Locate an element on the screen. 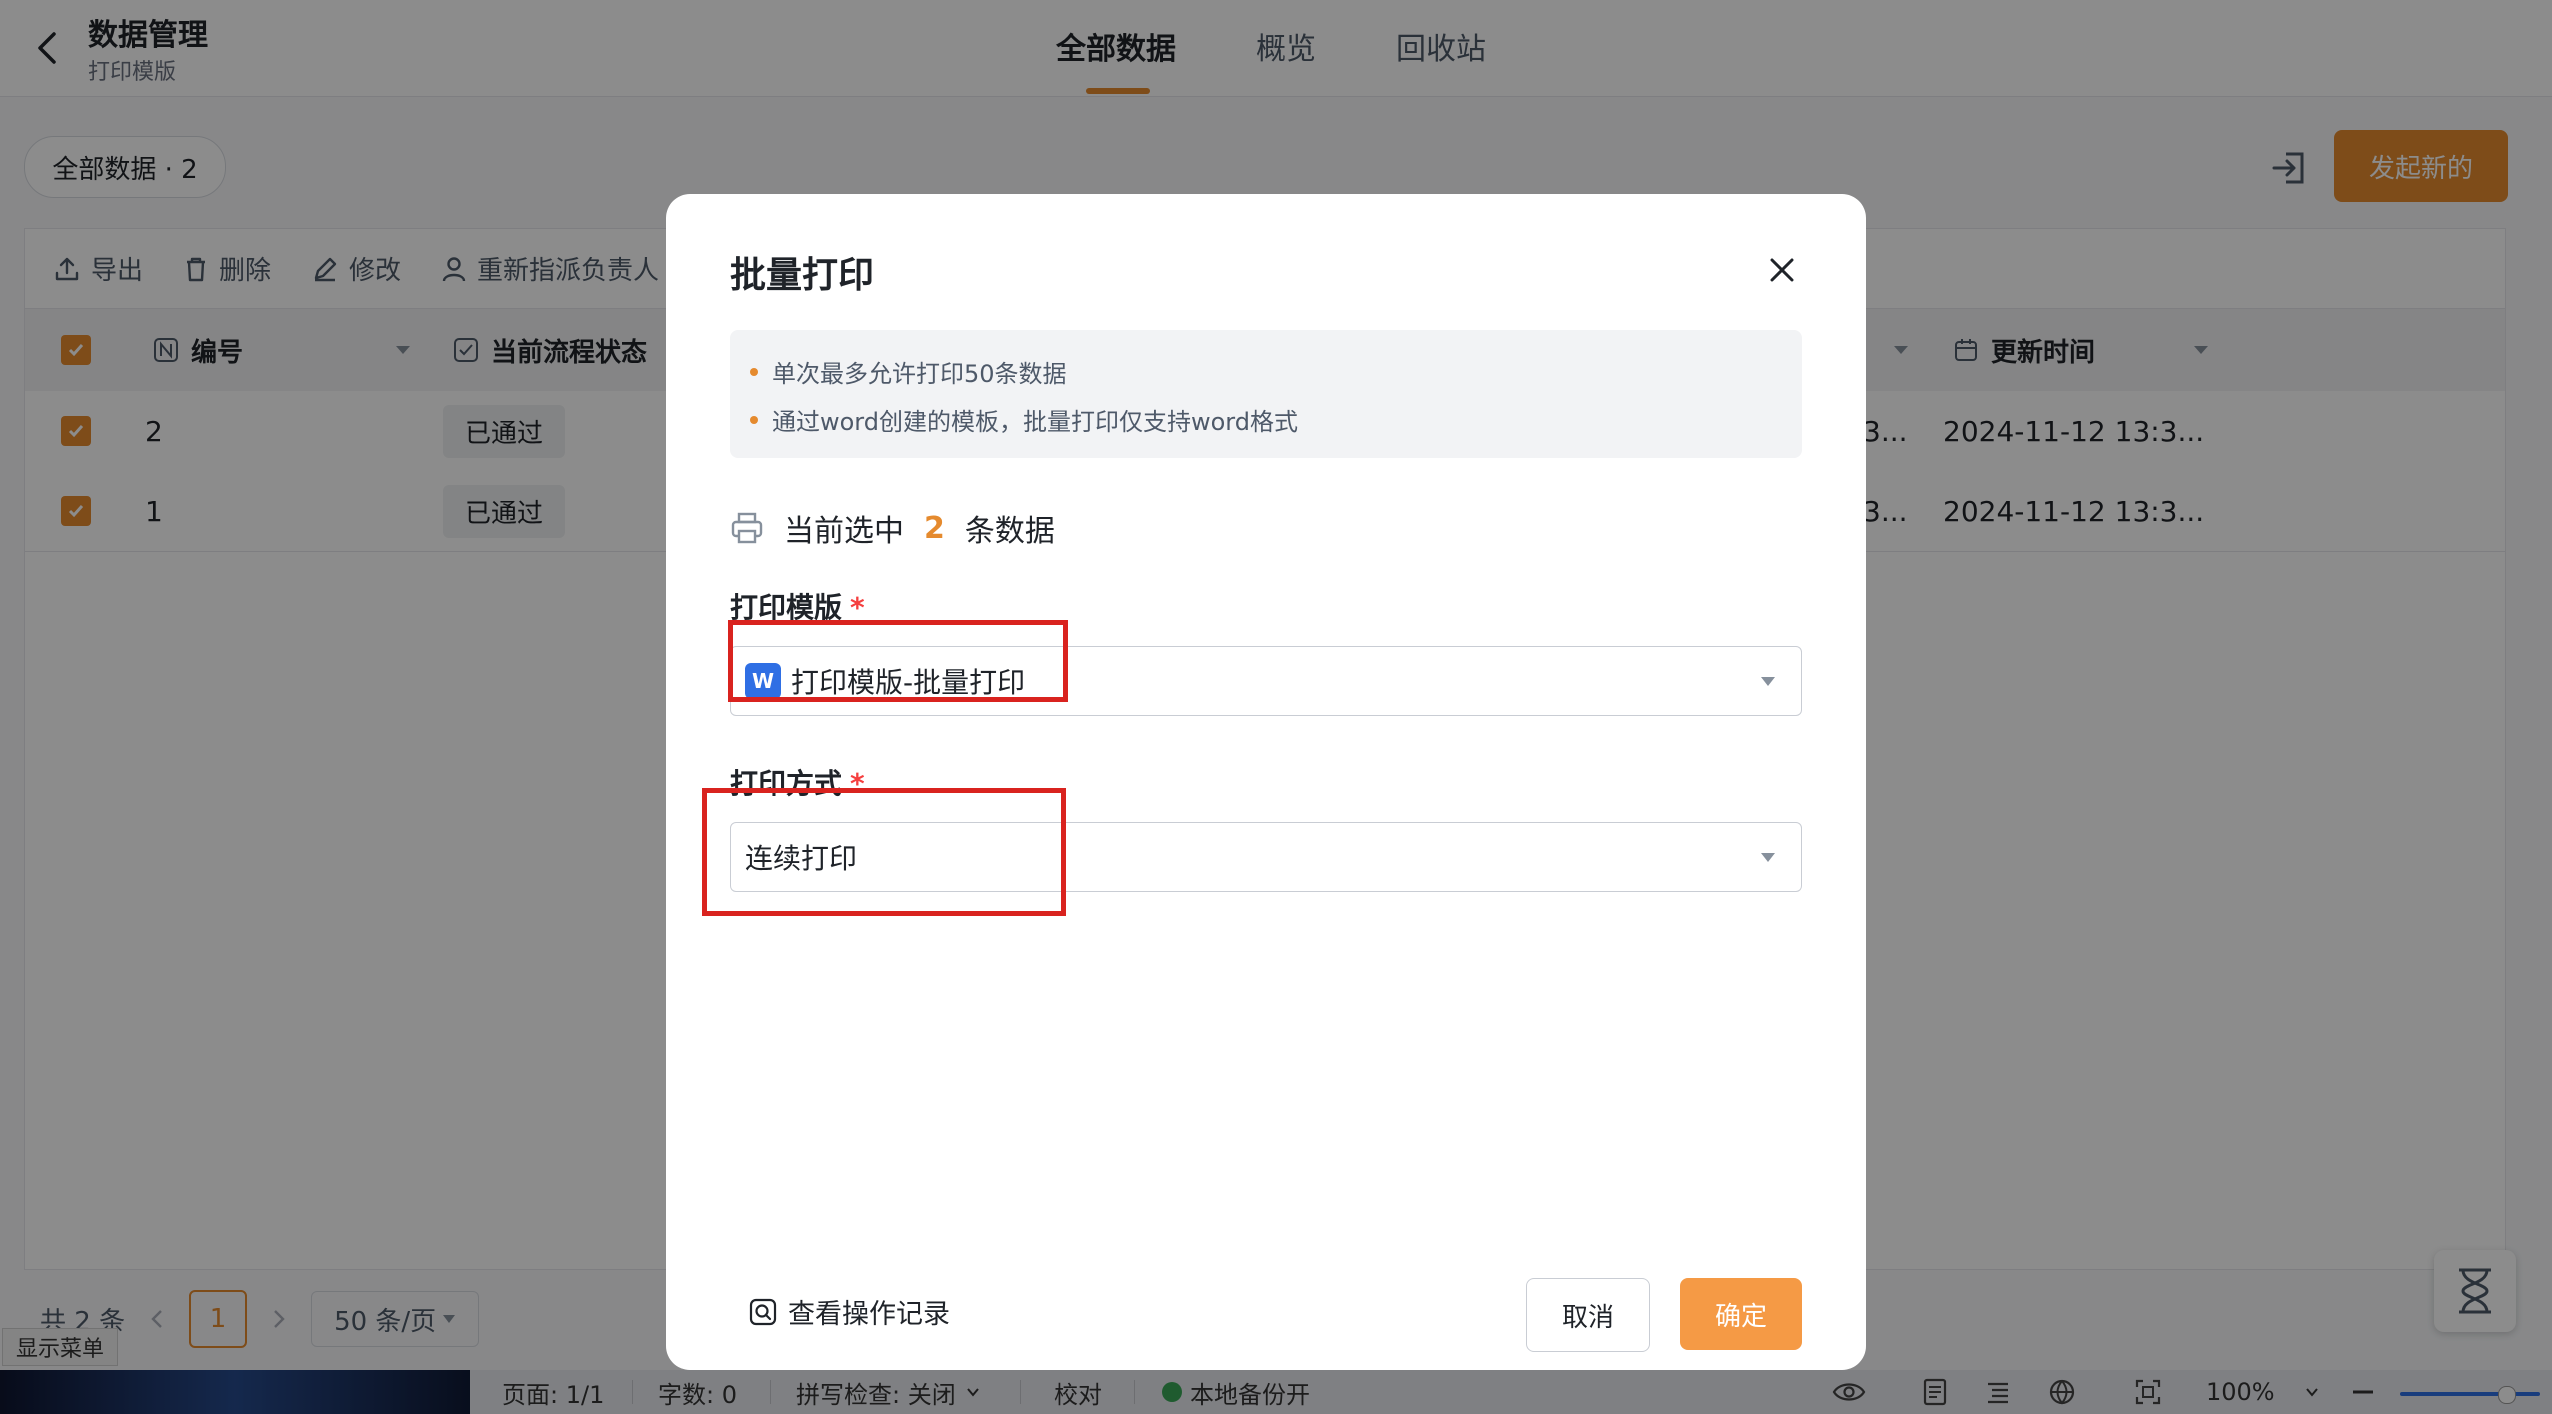  cancel-button: 取消 is located at coordinates (1588, 1315).